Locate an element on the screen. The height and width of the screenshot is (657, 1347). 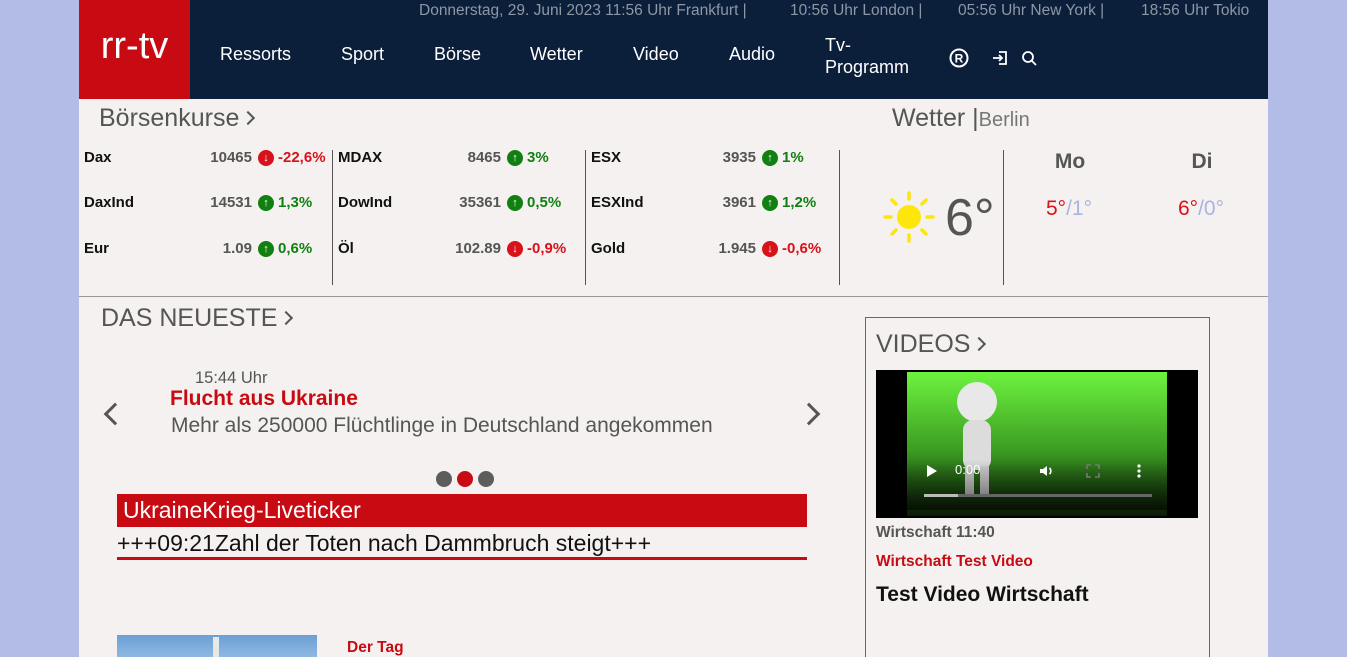
time-tokio: 18:56 Uhr Tokio is located at coordinates (1195, 10).